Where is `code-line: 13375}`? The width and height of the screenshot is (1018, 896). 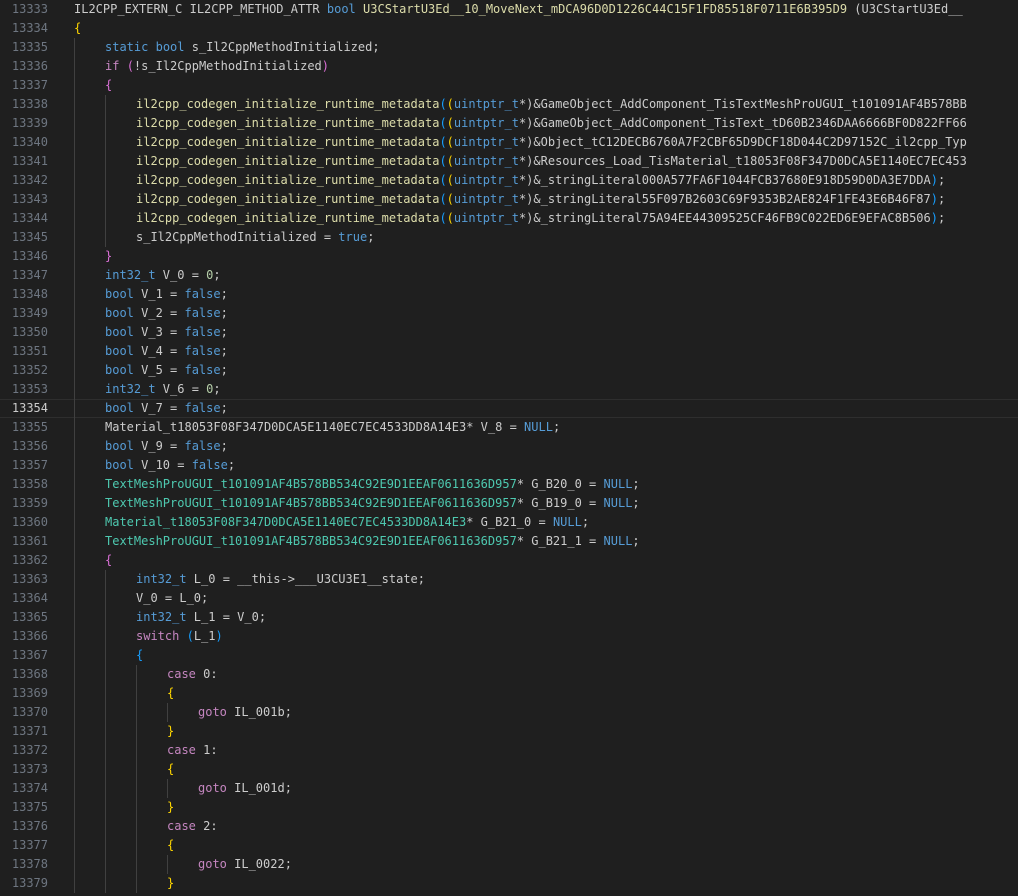 code-line: 13375} is located at coordinates (509, 807).